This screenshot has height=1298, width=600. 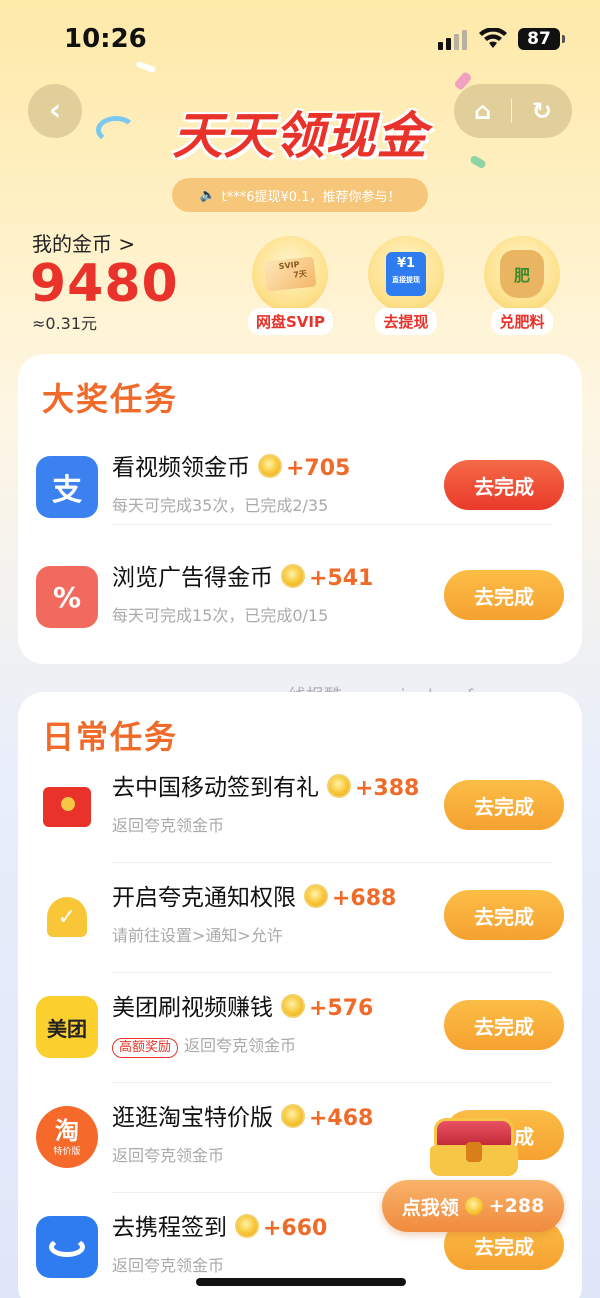 I want to click on cash-card-amount: ¥1, so click(x=406, y=263).